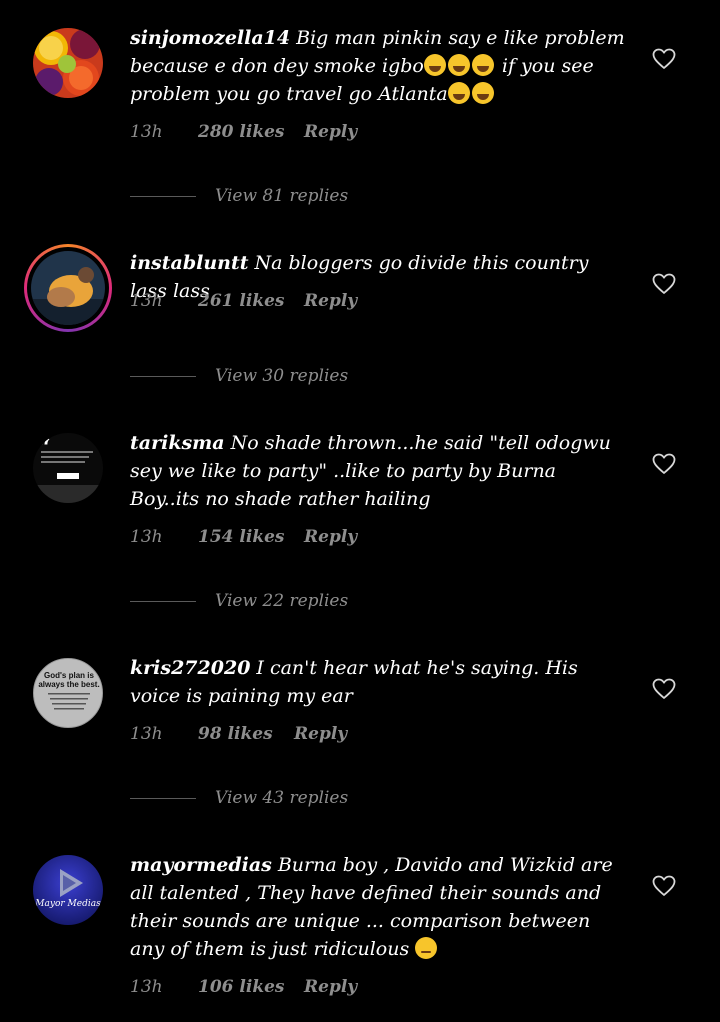 This screenshot has height=1022, width=720. What do you see at coordinates (210, 38) in the screenshot?
I see `comment-username: sinjomozella14` at bounding box center [210, 38].